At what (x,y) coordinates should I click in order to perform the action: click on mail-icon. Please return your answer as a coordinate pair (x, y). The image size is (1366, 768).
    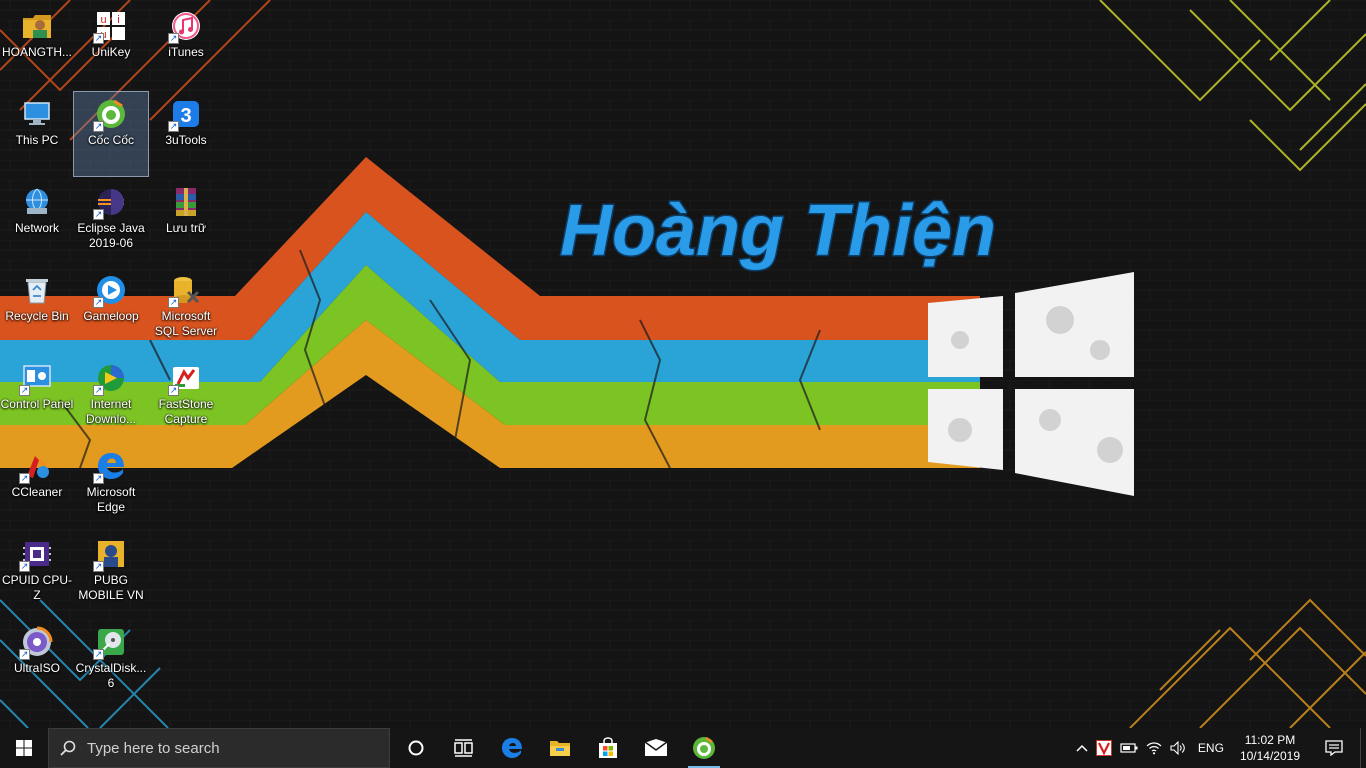
    Looking at the image, I should click on (656, 747).